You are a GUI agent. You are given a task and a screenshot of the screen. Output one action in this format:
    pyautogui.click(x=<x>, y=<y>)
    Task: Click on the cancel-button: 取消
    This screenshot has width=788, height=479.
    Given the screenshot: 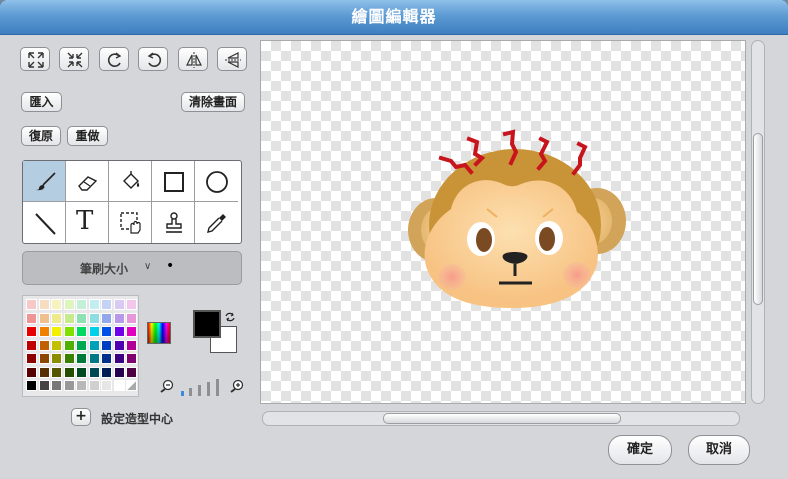 What is the action you would take?
    pyautogui.click(x=719, y=450)
    